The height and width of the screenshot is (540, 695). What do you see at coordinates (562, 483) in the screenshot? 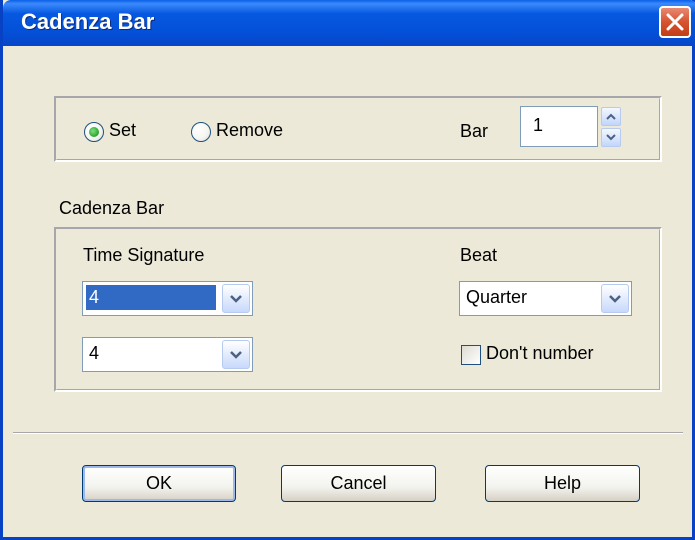
I see `help-button: Help` at bounding box center [562, 483].